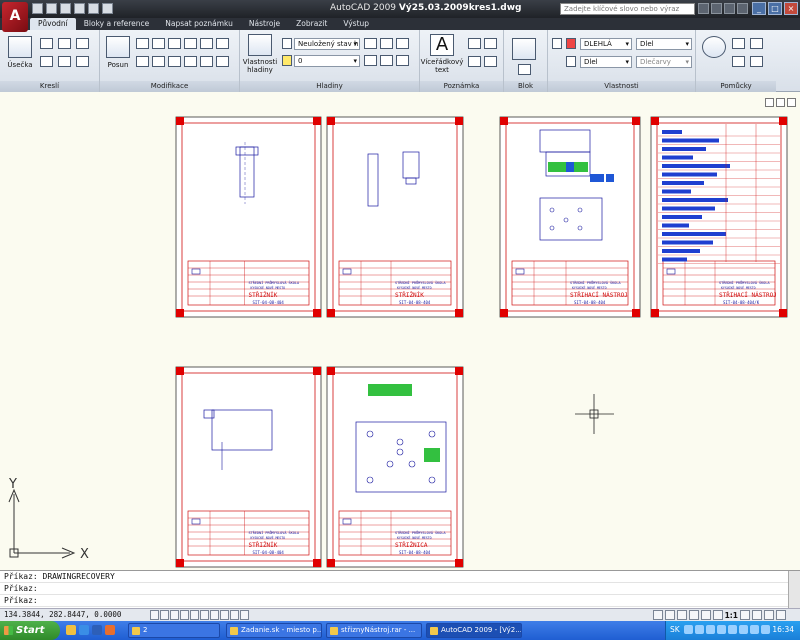  What do you see at coordinates (729, 8) in the screenshot?
I see `favorites-icon` at bounding box center [729, 8].